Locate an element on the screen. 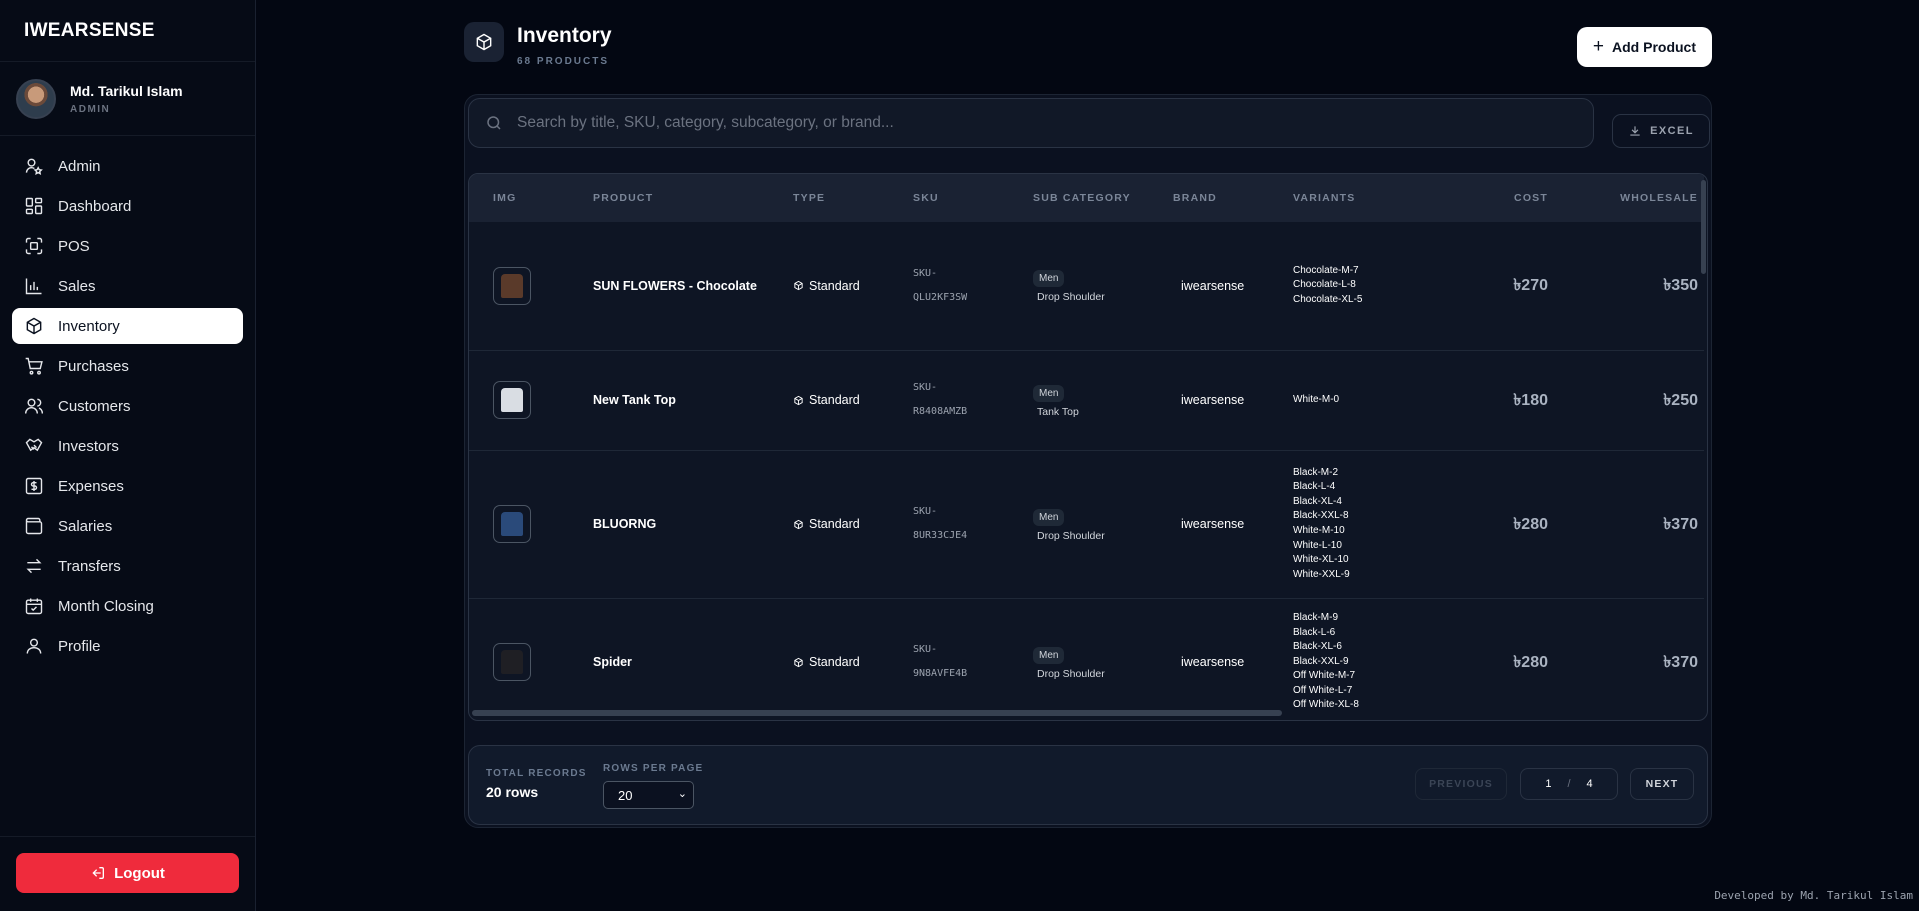 The image size is (1919, 911). user-name: Md. Tarikul Islam is located at coordinates (126, 90).